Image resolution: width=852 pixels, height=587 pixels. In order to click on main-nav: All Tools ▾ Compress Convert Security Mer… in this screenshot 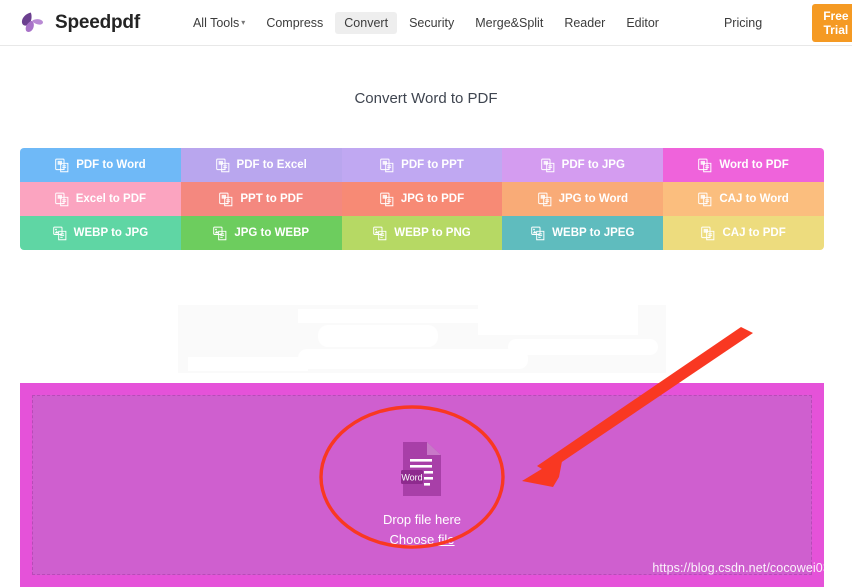, I will do `click(479, 22)`.